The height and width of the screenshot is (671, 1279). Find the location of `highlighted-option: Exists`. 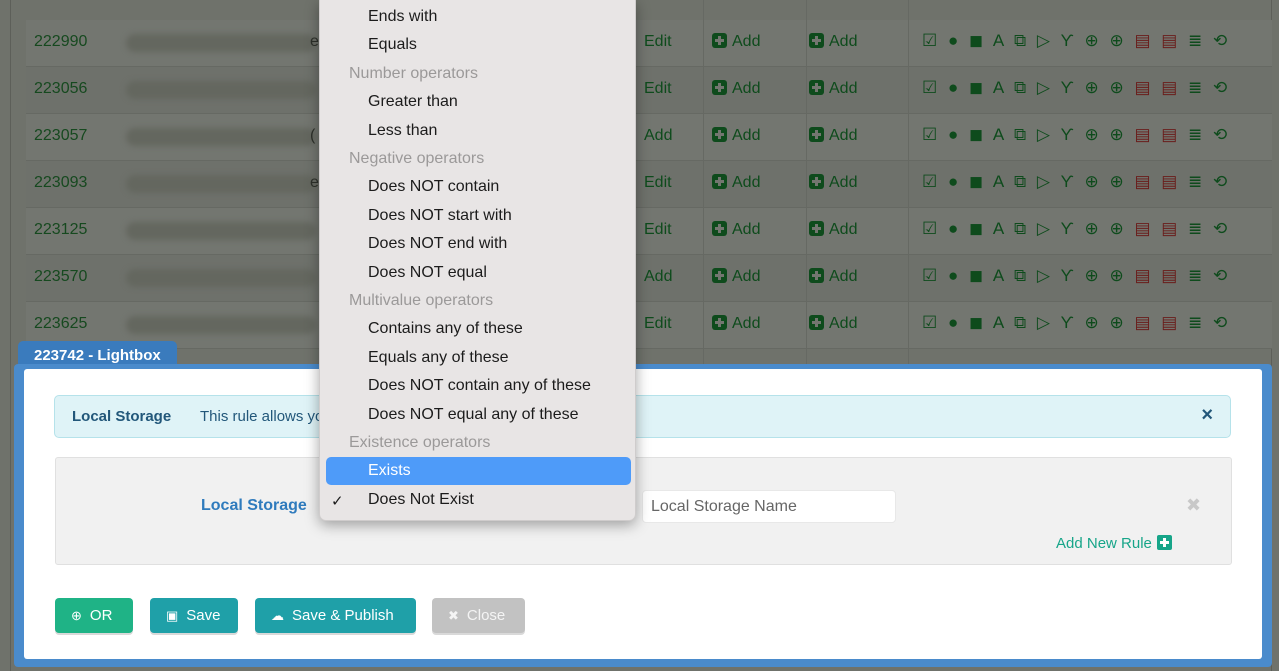

highlighted-option: Exists is located at coordinates (478, 471).